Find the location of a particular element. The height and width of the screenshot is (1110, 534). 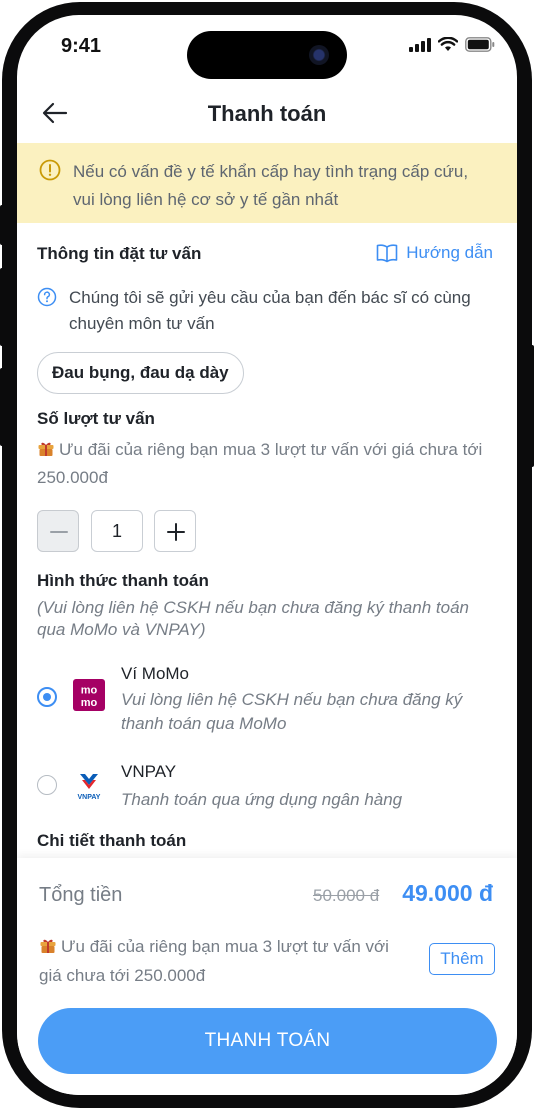

guide-link: Hướng dẫn is located at coordinates (434, 253).